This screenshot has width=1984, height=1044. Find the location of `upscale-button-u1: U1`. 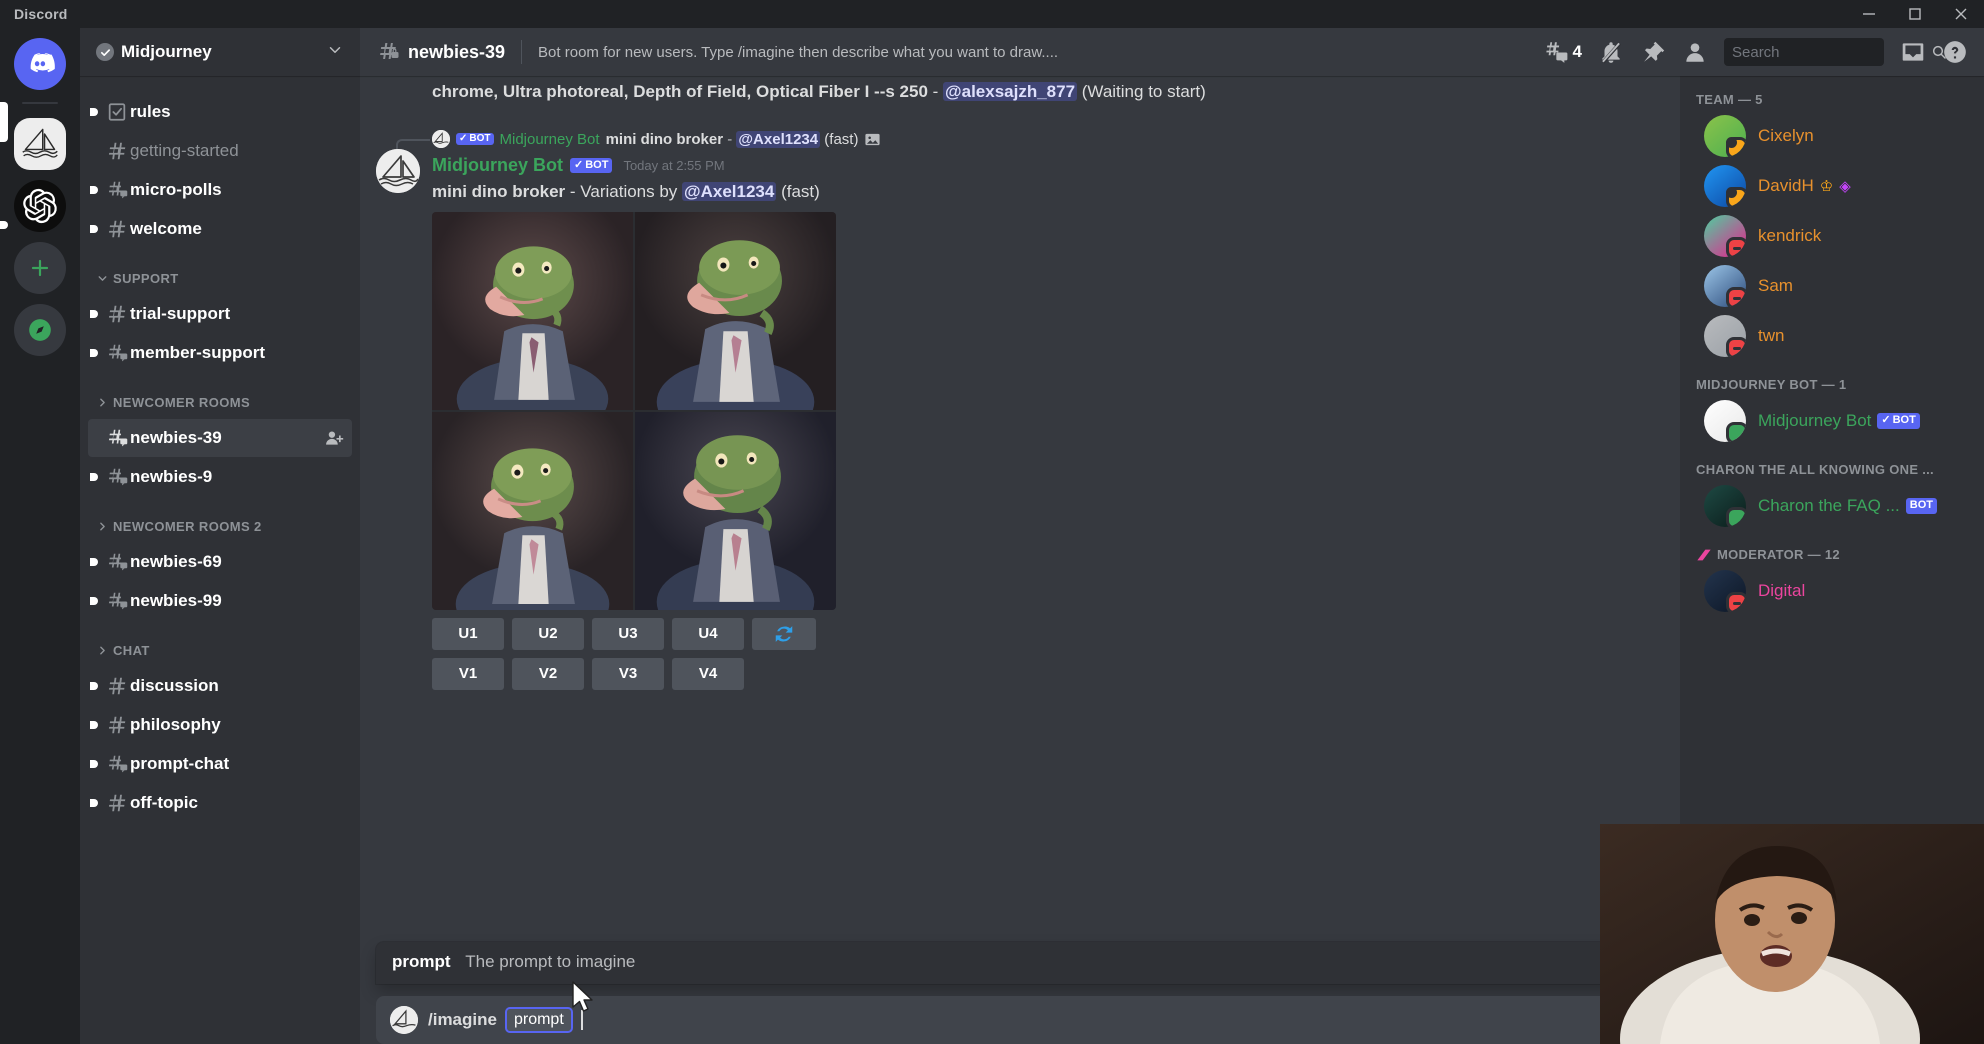

upscale-button-u1: U1 is located at coordinates (468, 633).